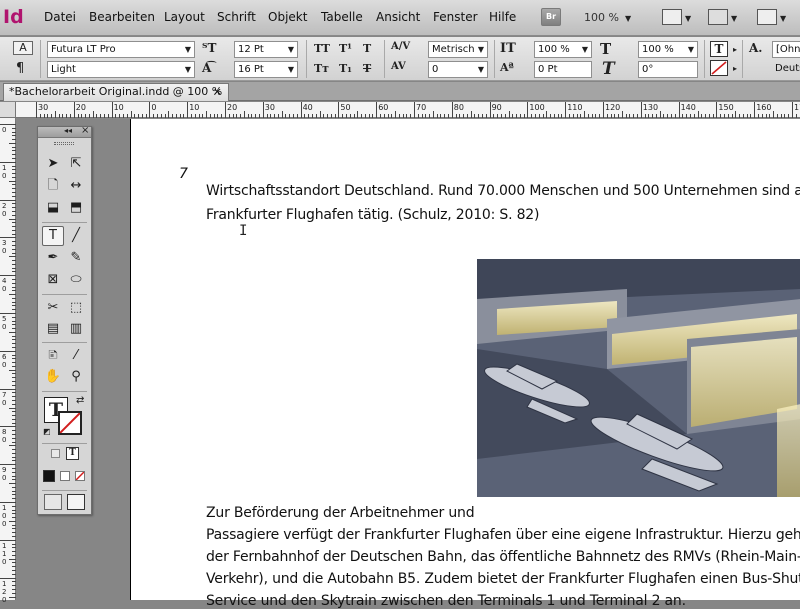 The image size is (800, 609). Describe the element at coordinates (53, 280) in the screenshot. I see `rectangle-frame-tool-icon: ⊠` at that location.